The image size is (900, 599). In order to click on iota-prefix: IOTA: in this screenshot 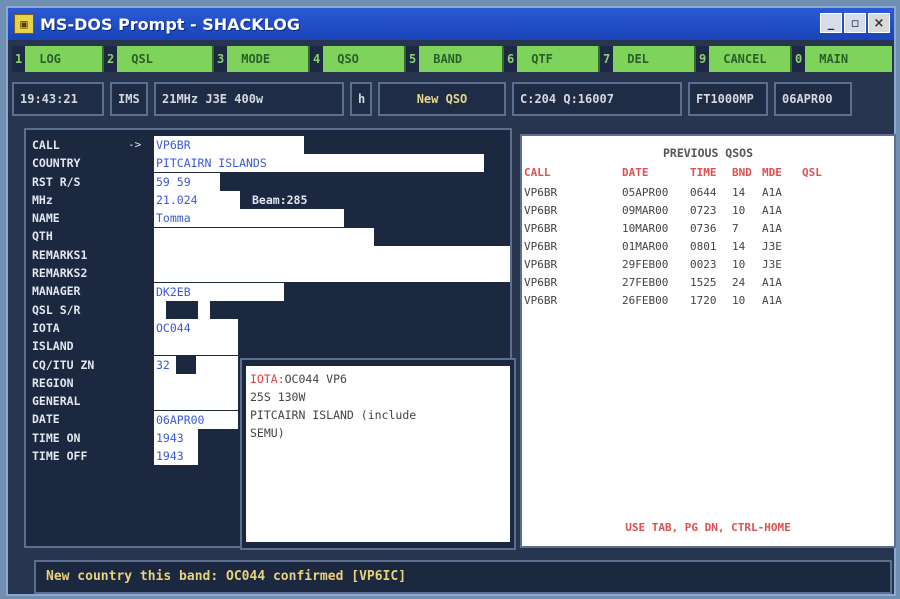, I will do `click(267, 379)`.